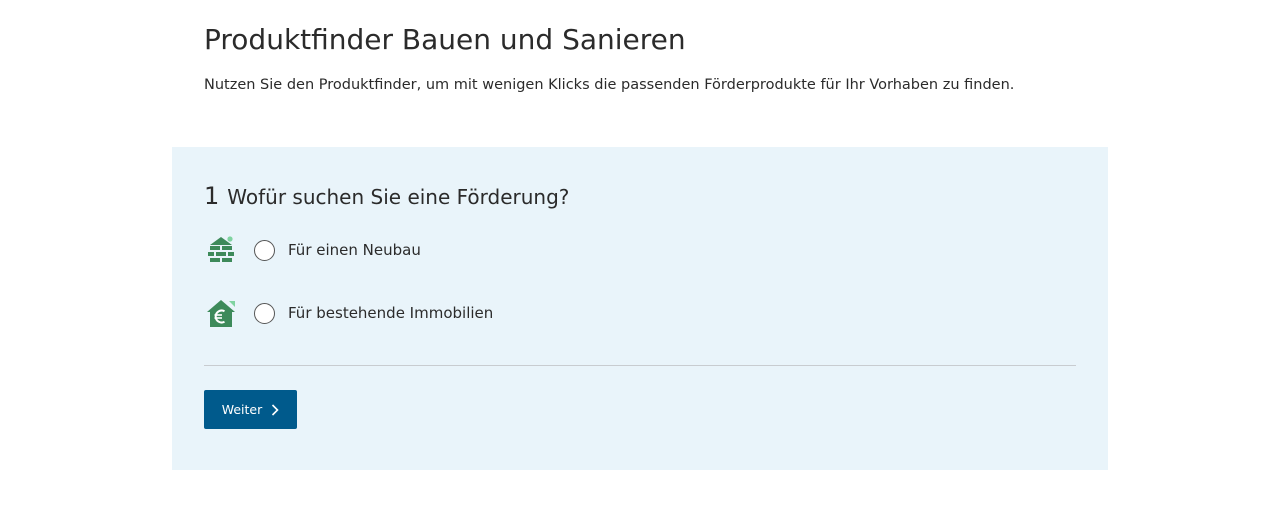 This screenshot has width=1280, height=520. What do you see at coordinates (221, 313) in the screenshot?
I see `euro-house-icon` at bounding box center [221, 313].